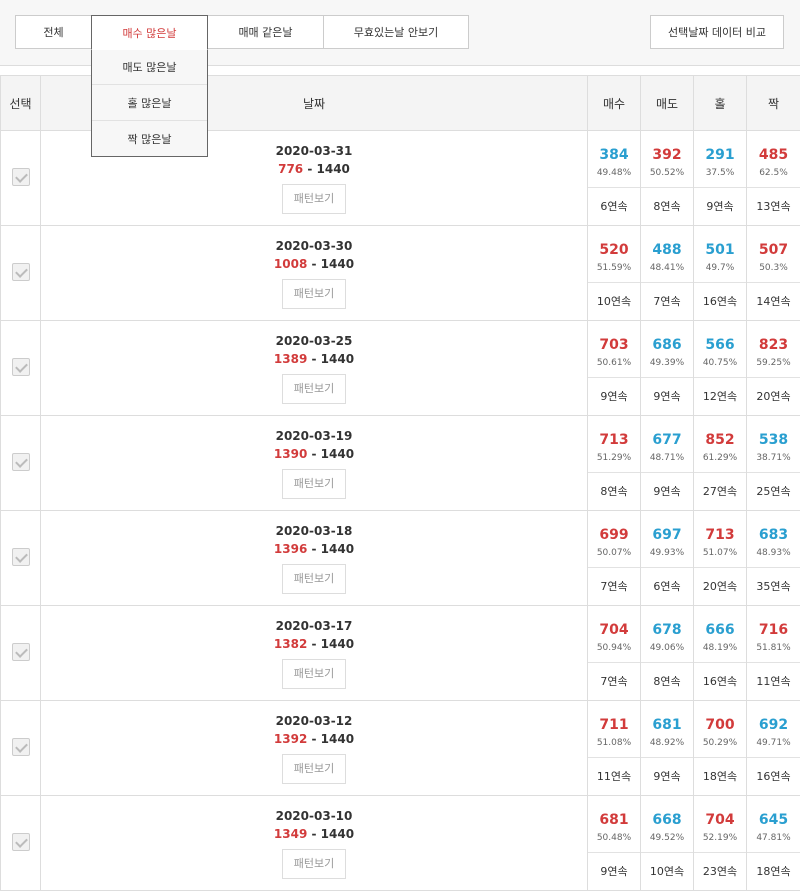  I want to click on row-round-count: 1008 - 1440, so click(314, 264).